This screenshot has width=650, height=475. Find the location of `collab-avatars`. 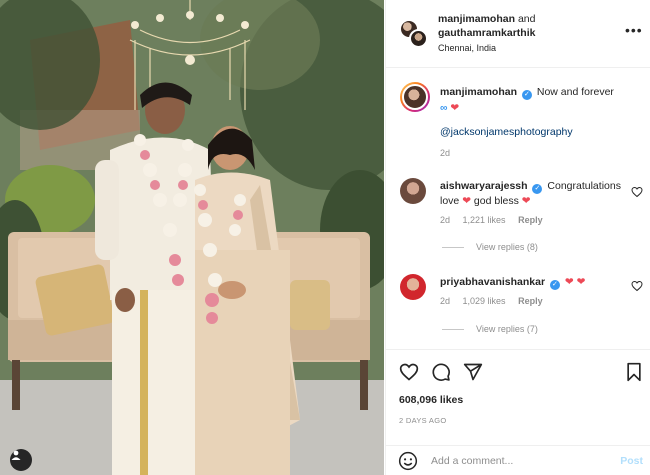

collab-avatars is located at coordinates (414, 34).